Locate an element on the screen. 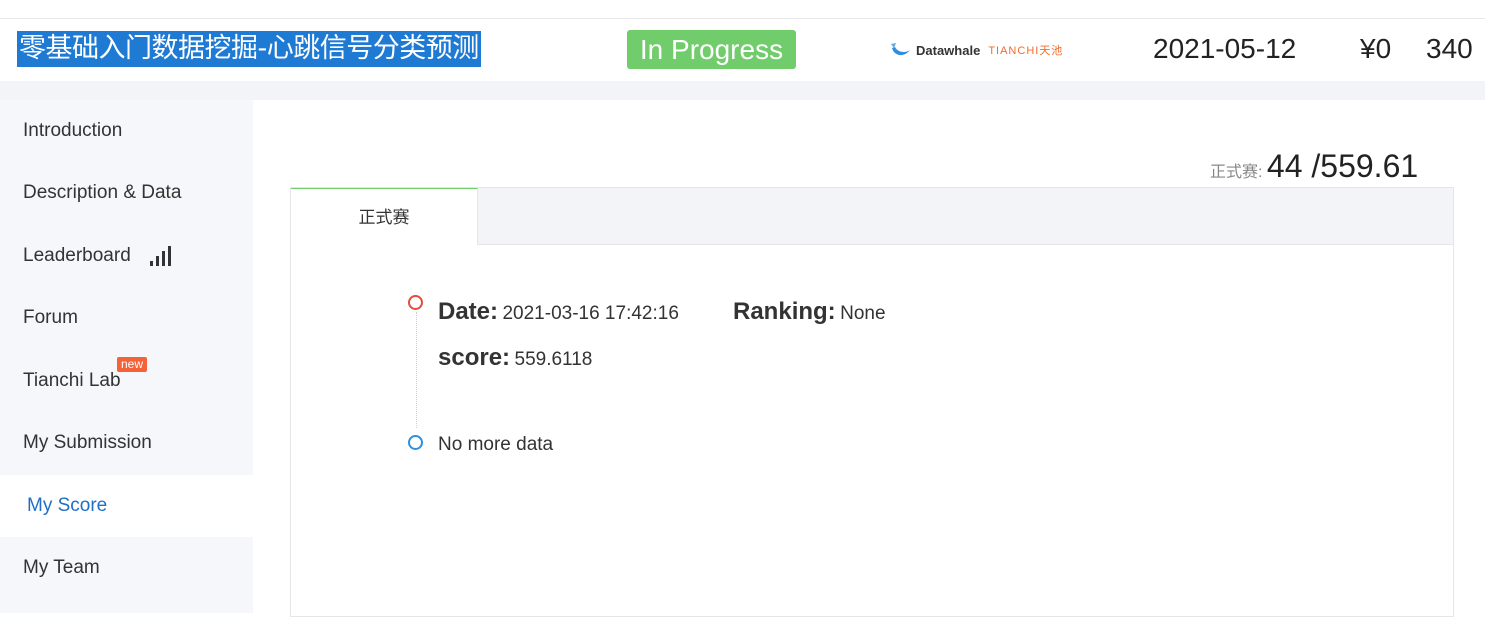 The image size is (1485, 617). submission-date-row: Date: 2021-03-16 17:42:16 is located at coordinates (558, 312).